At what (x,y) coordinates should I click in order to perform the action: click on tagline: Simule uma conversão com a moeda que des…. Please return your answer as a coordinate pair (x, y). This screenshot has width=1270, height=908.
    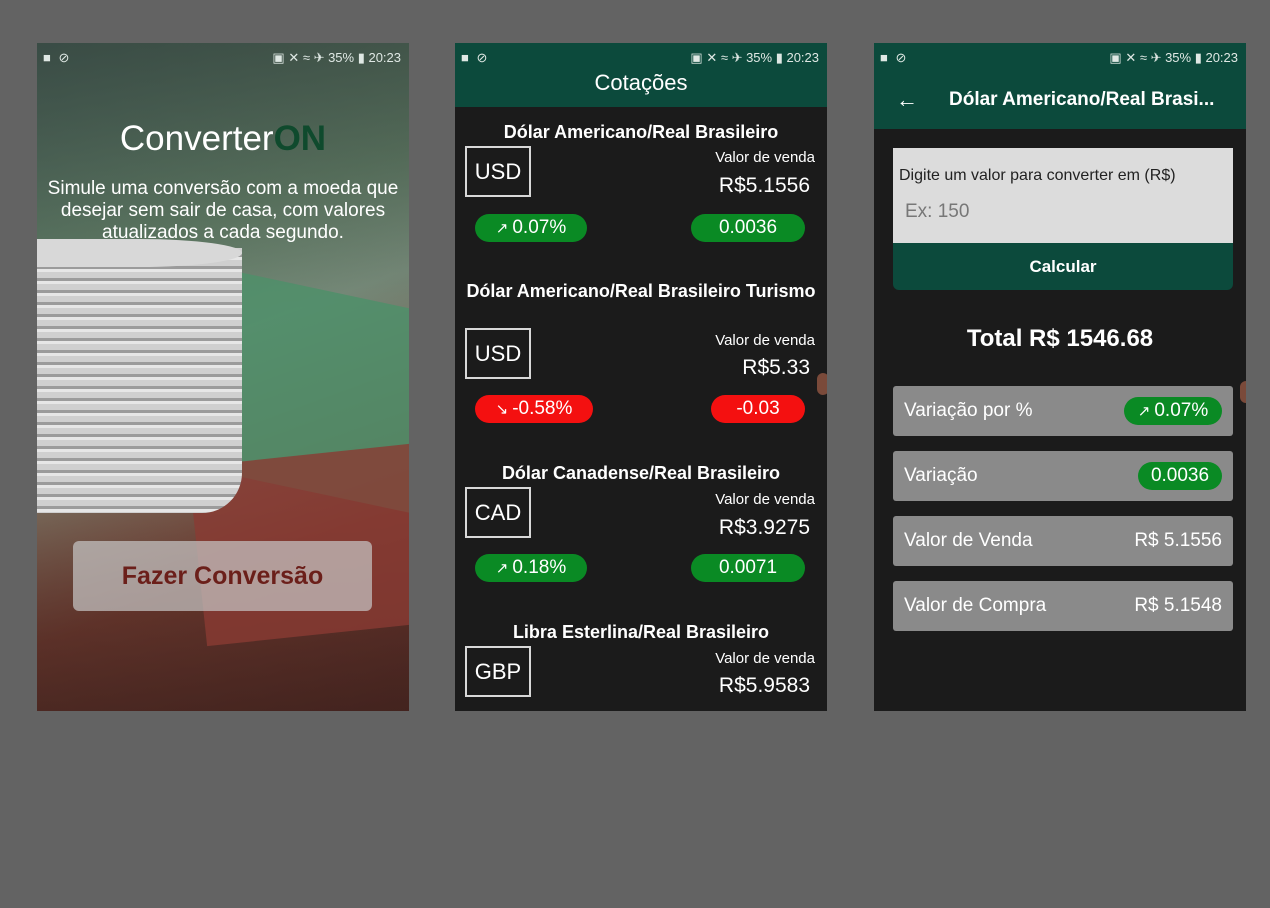
    Looking at the image, I should click on (223, 210).